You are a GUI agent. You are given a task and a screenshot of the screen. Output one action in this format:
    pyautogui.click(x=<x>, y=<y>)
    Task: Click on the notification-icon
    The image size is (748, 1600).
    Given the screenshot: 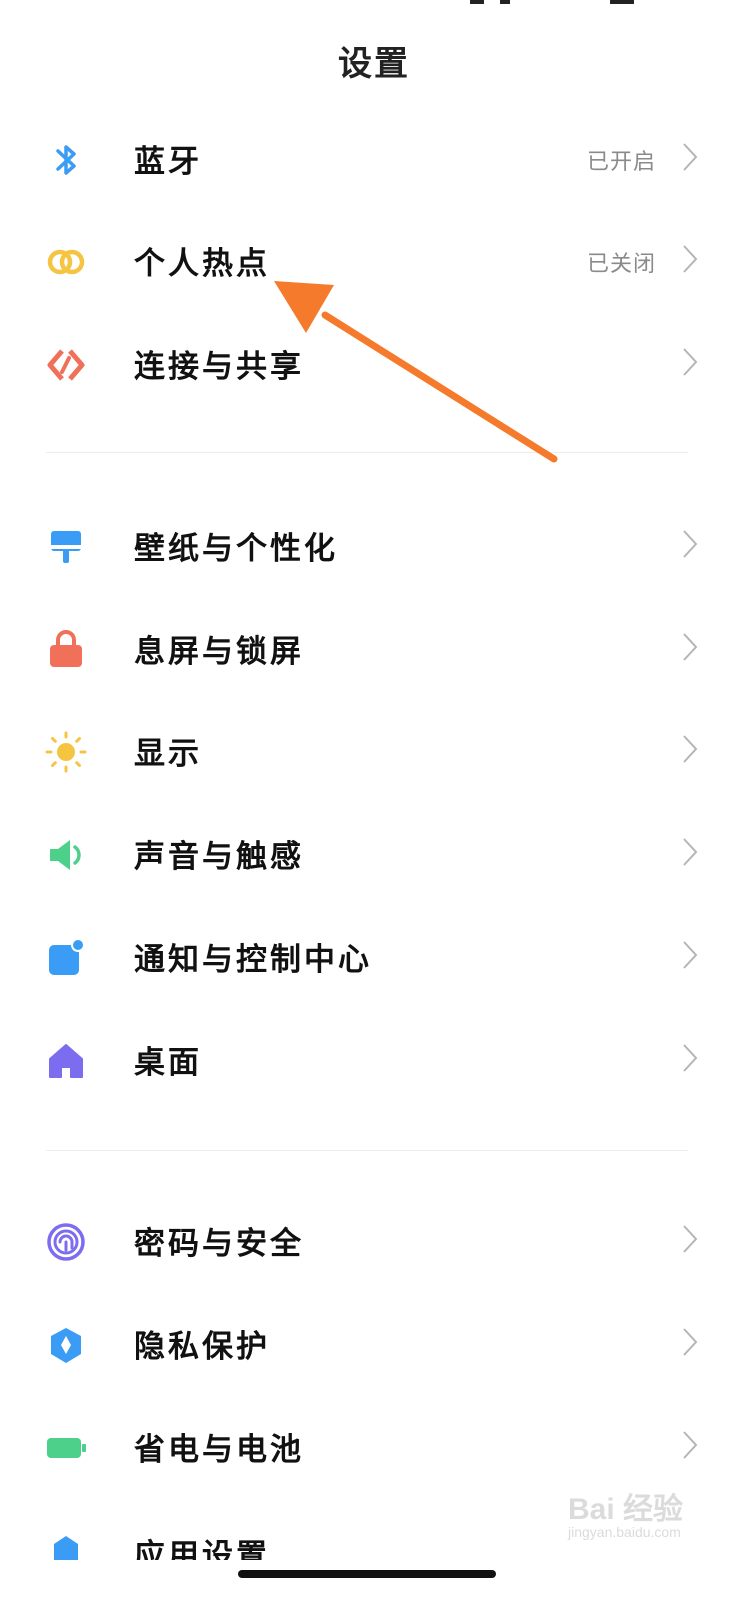 What is the action you would take?
    pyautogui.click(x=66, y=958)
    